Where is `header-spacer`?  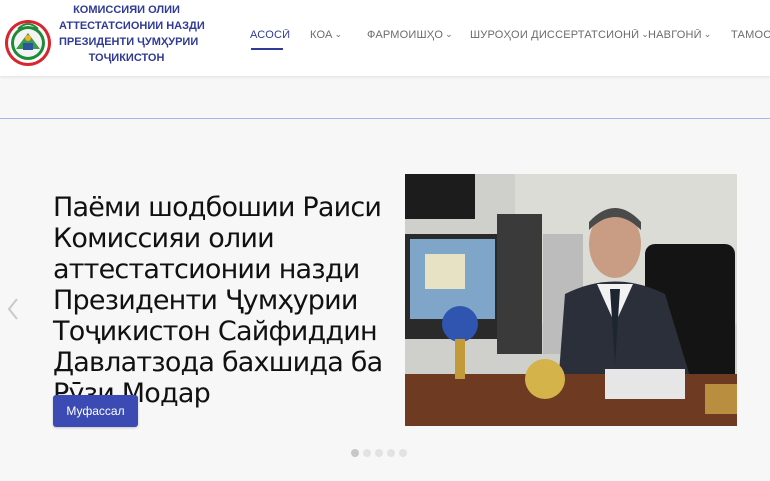
header-spacer is located at coordinates (385, 97).